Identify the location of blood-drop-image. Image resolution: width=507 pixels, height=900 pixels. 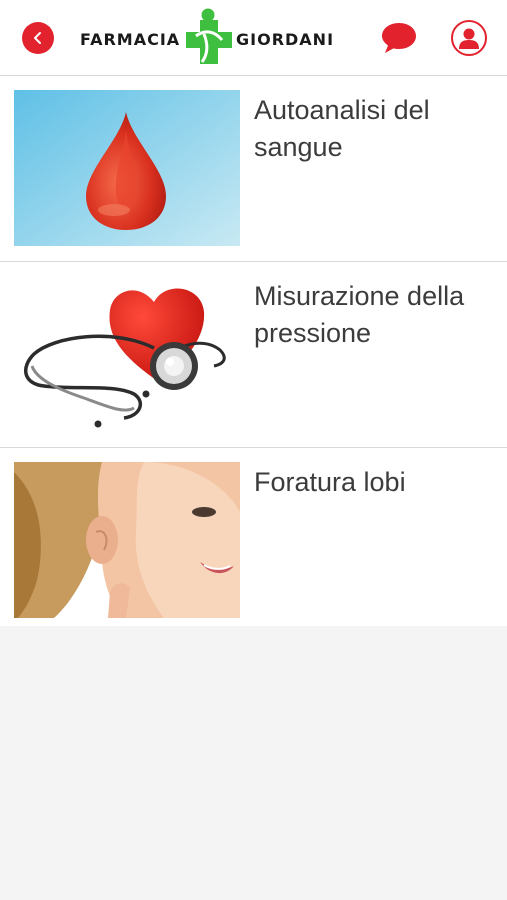
(127, 168).